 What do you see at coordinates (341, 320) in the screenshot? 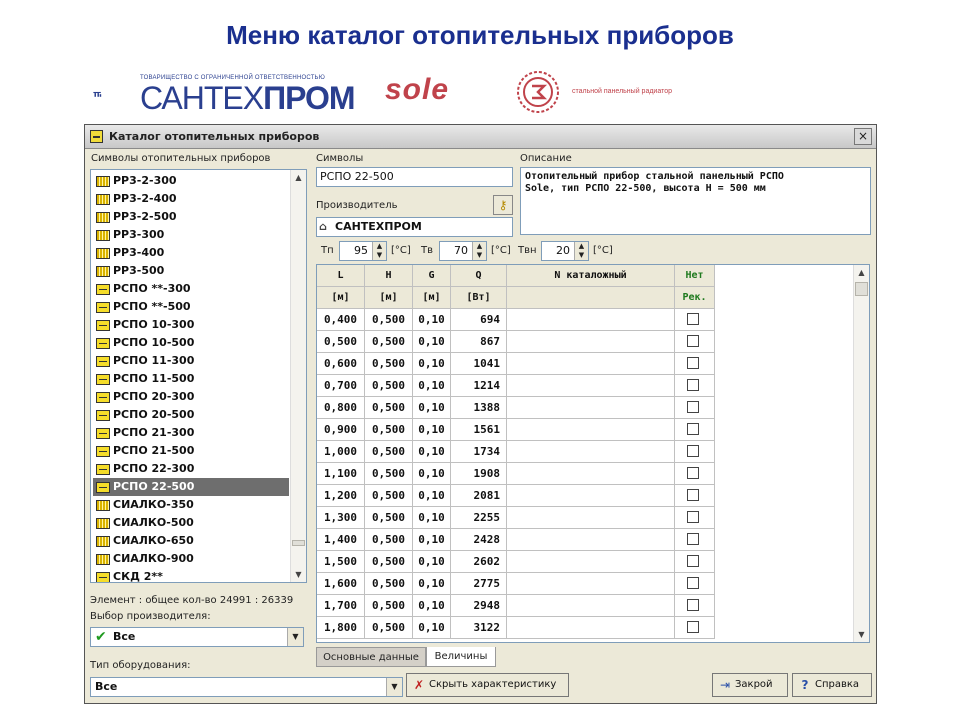
I see `table-cell: 0,400` at bounding box center [341, 320].